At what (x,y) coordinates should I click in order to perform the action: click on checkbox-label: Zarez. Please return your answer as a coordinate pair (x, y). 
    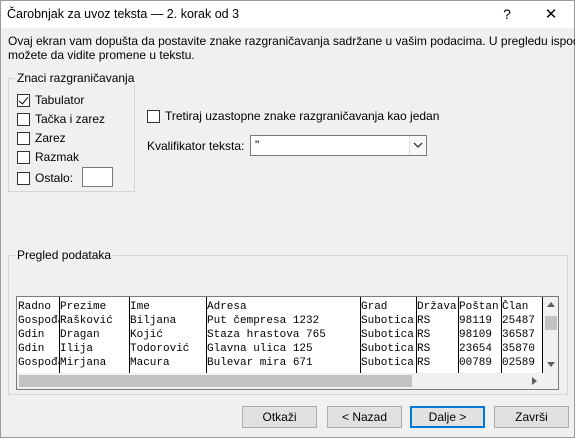
    Looking at the image, I should click on (50, 138).